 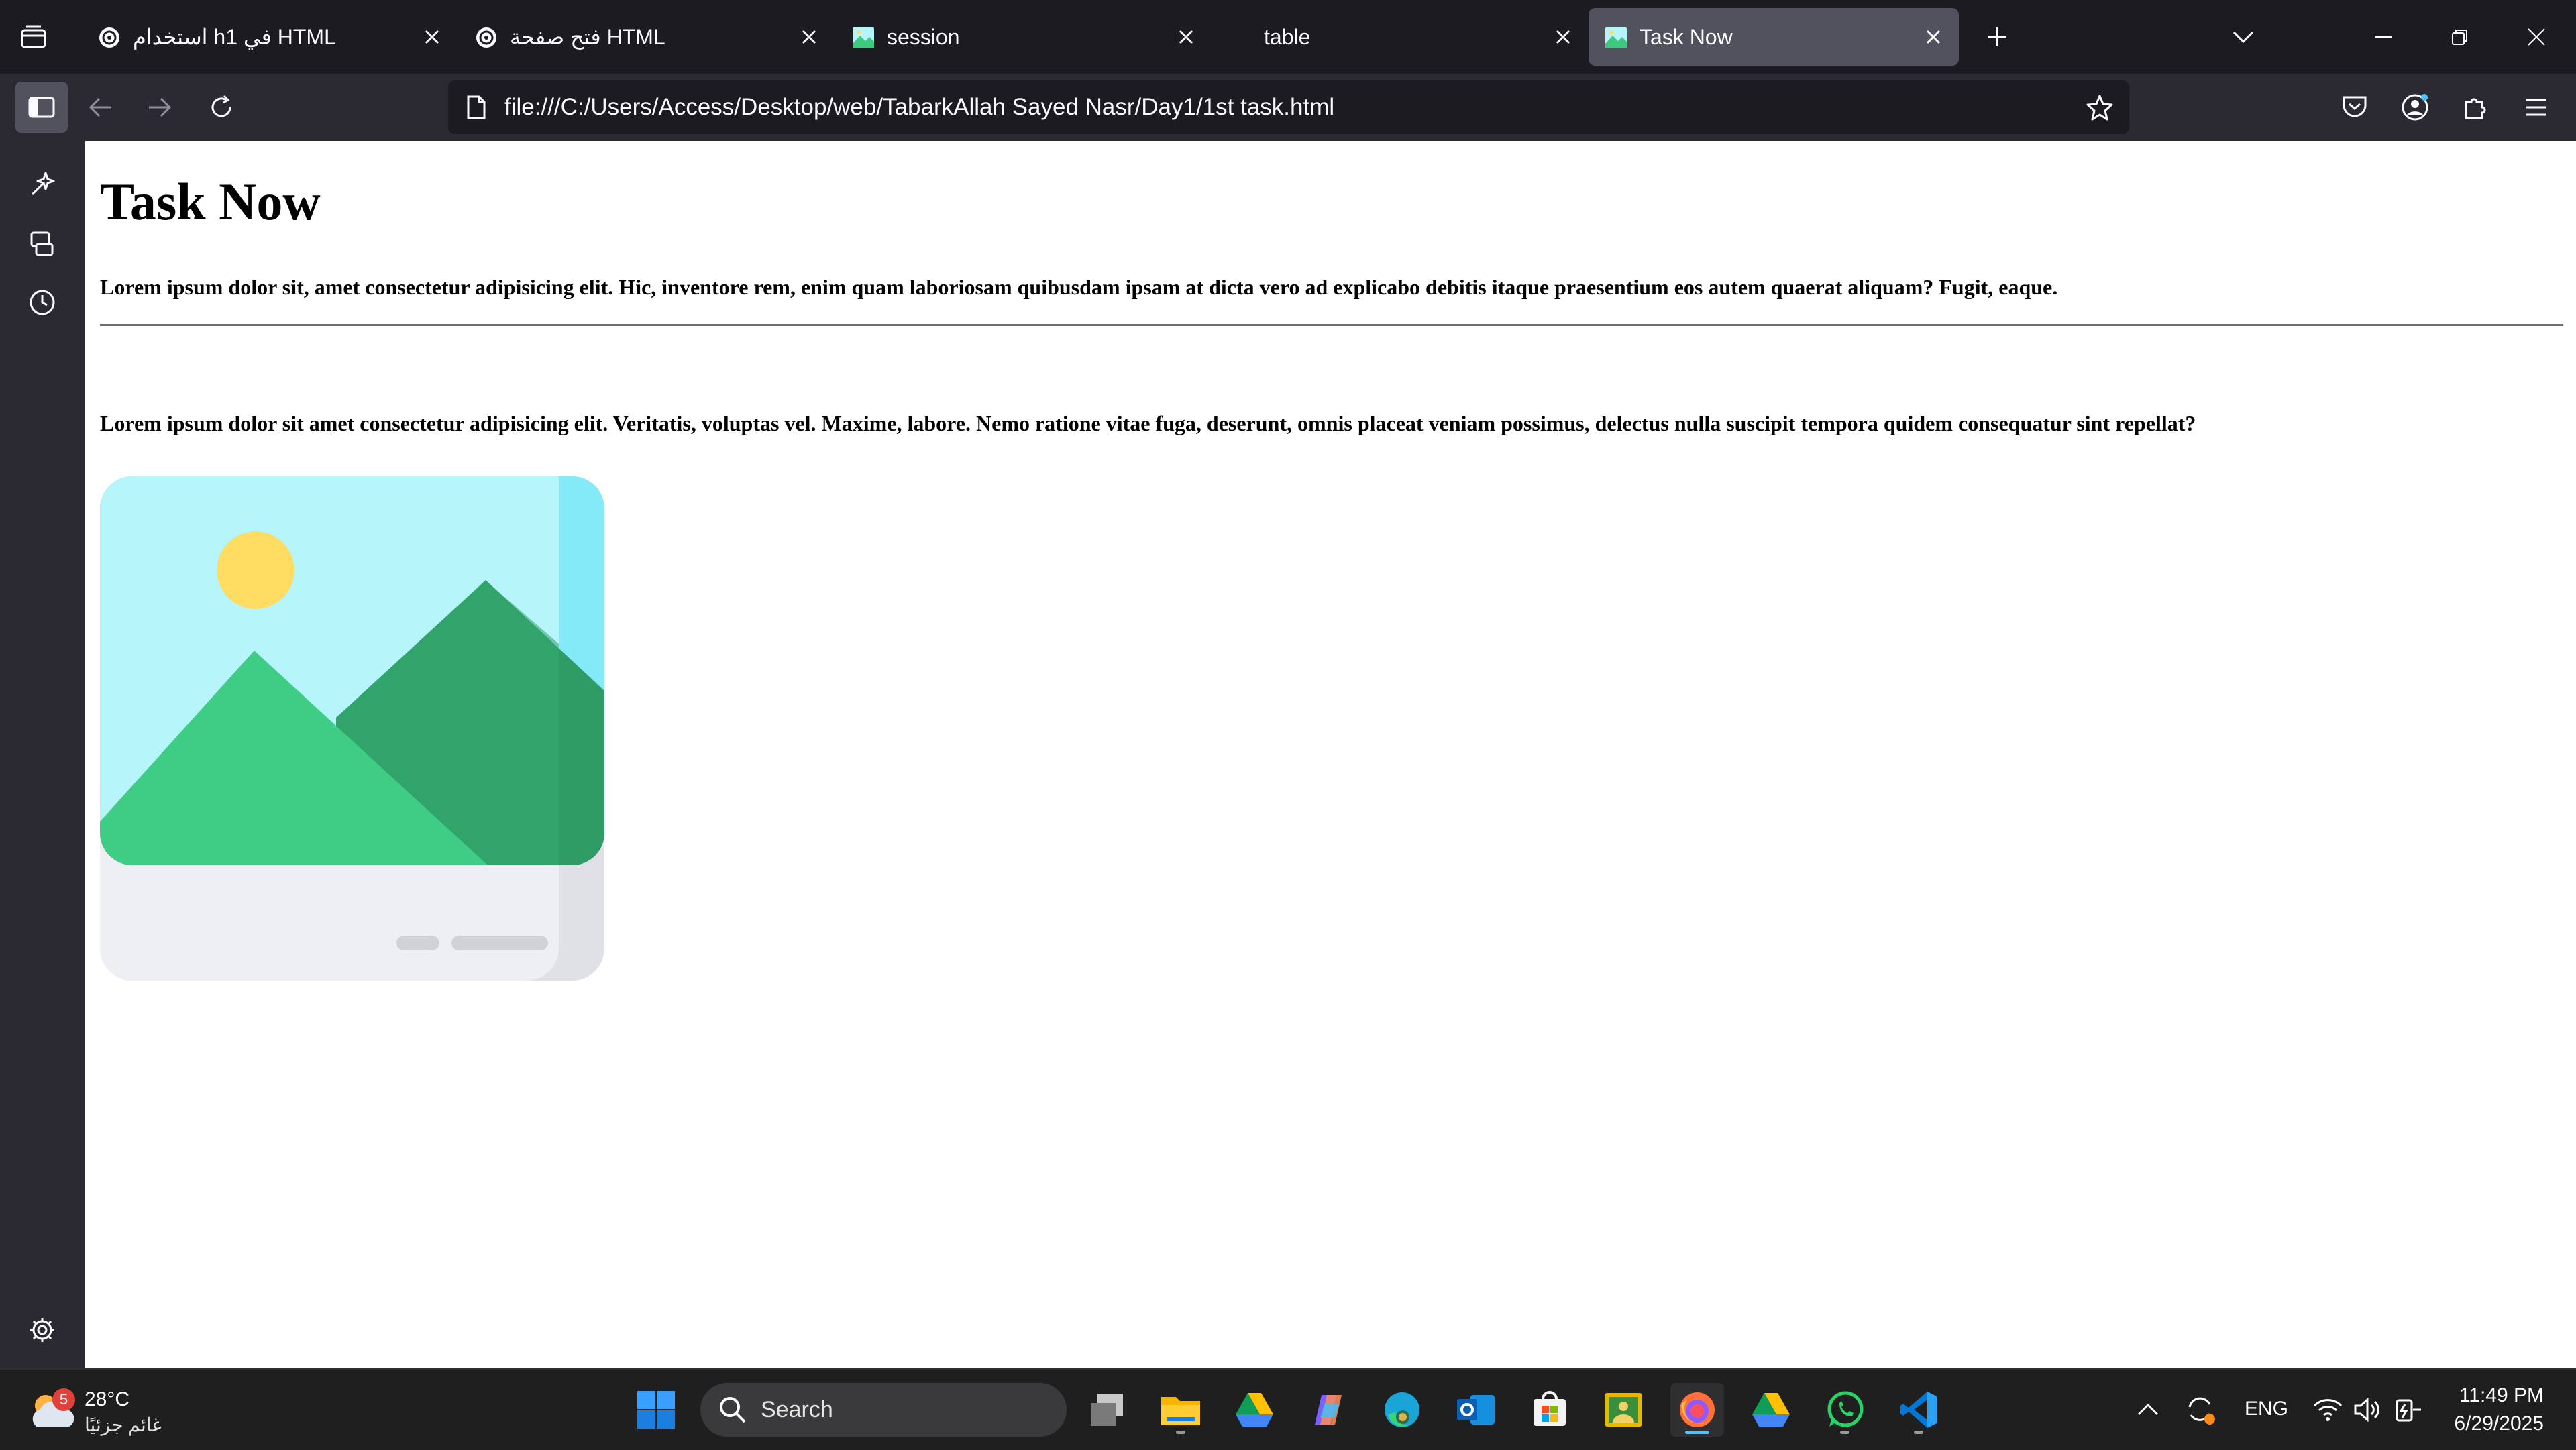 I want to click on app-menu-button, so click(x=2536, y=107).